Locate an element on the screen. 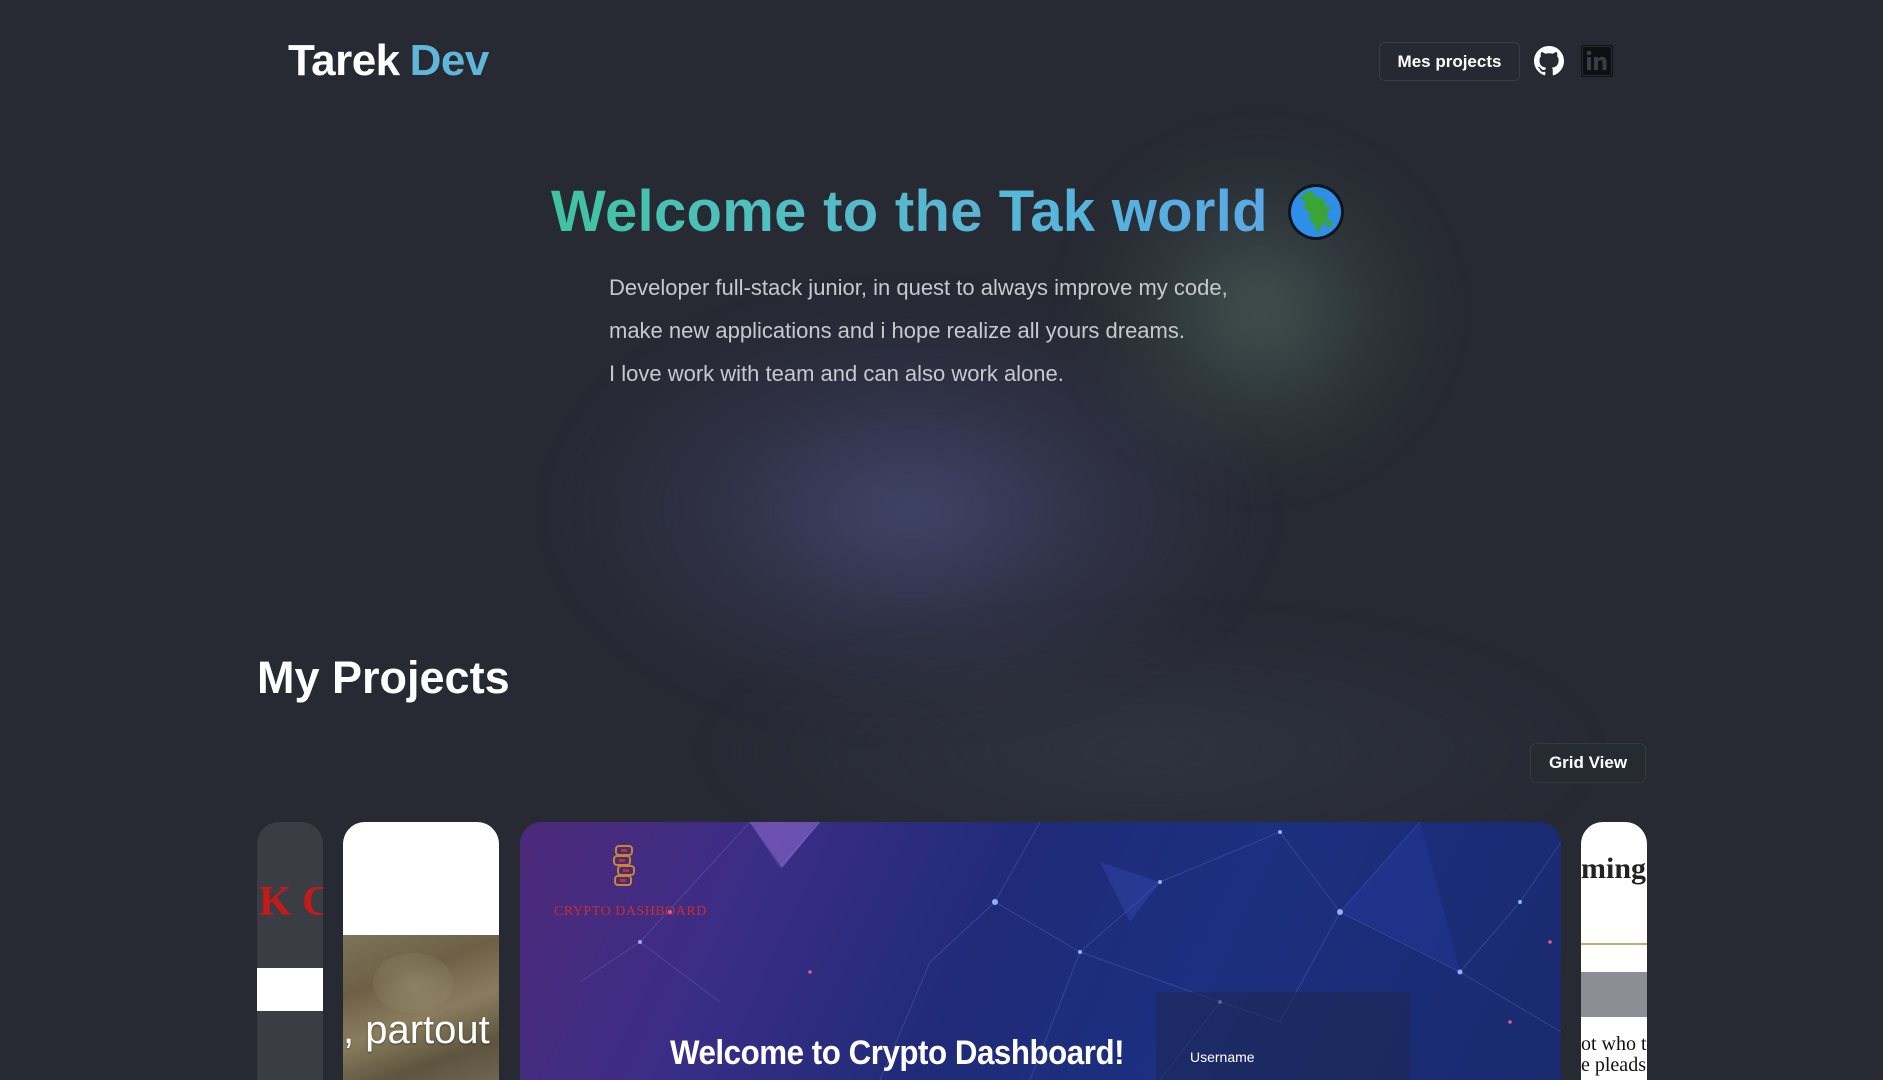  project-card: ming ot who t e pleads is located at coordinates (1614, 951).